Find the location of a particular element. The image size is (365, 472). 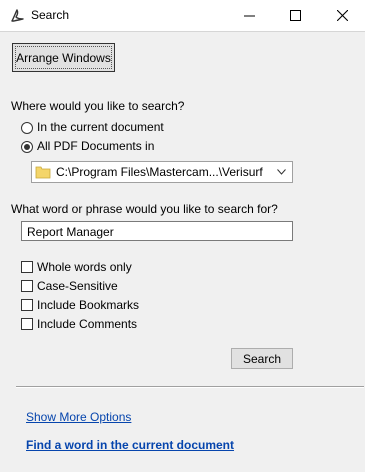

divider is located at coordinates (190, 387).